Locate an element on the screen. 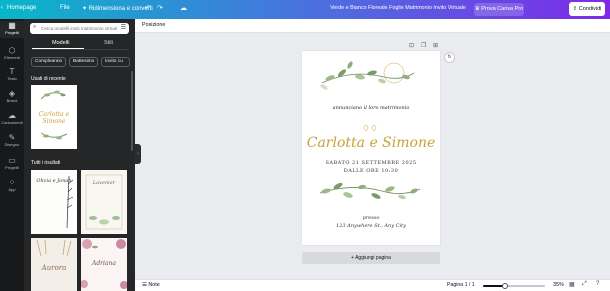 This screenshot has width=610, height=291. grid-view-icon: ▦ is located at coordinates (572, 284).